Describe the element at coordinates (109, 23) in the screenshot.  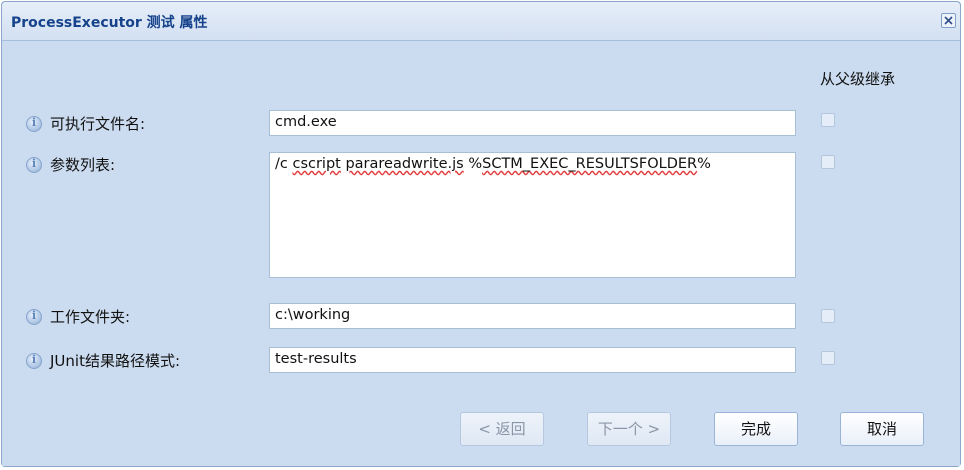
I see `dialog-title: ProcessExecutor 测试 属性` at that location.